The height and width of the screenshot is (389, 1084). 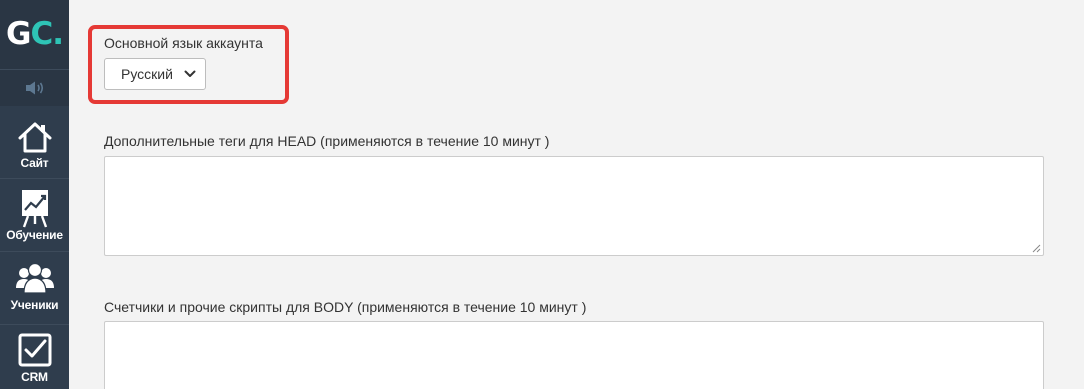 What do you see at coordinates (34, 278) in the screenshot?
I see `users-icon` at bounding box center [34, 278].